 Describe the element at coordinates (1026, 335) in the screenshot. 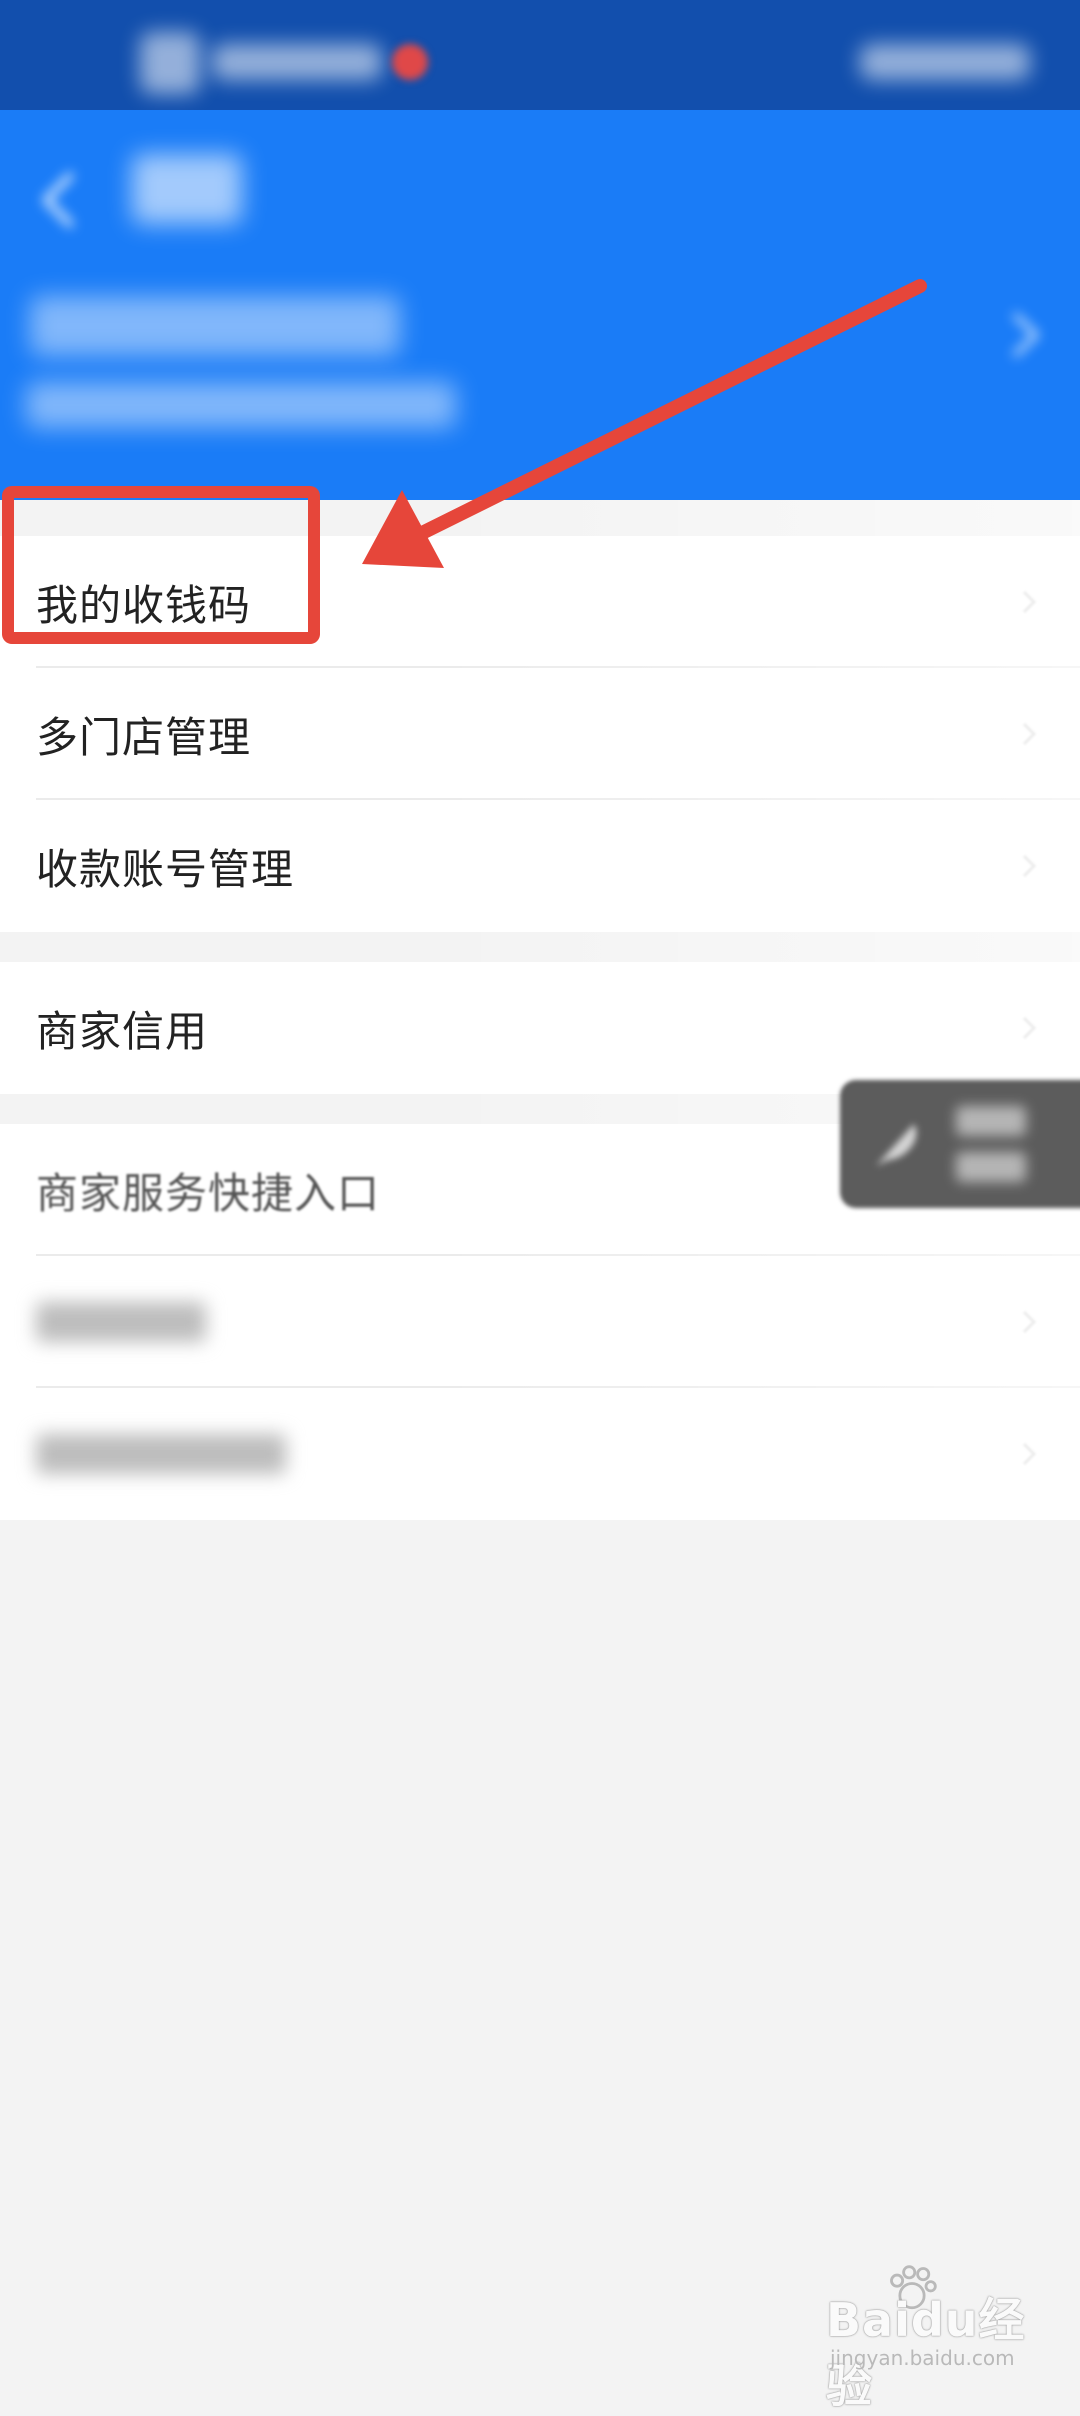

I see `header-chevron-icon` at that location.